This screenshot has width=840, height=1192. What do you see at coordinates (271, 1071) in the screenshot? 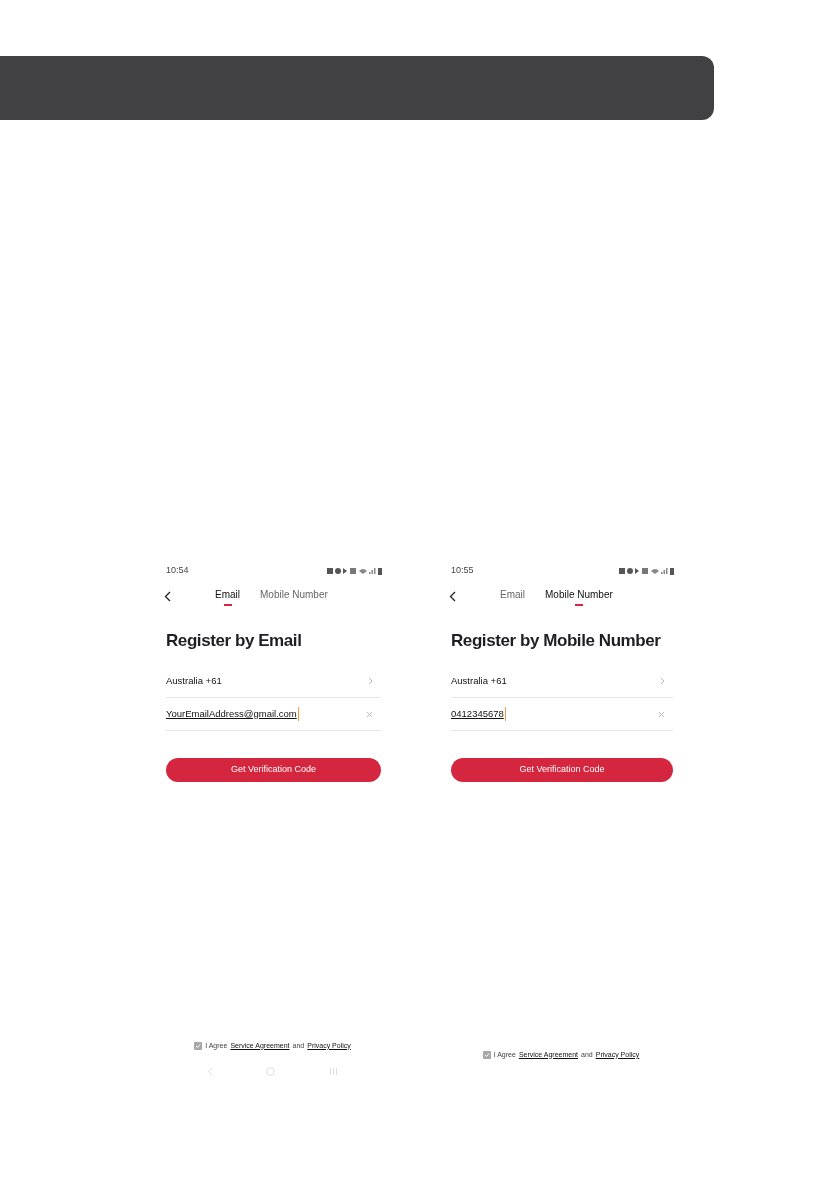
I see `nav-home-icon` at bounding box center [271, 1071].